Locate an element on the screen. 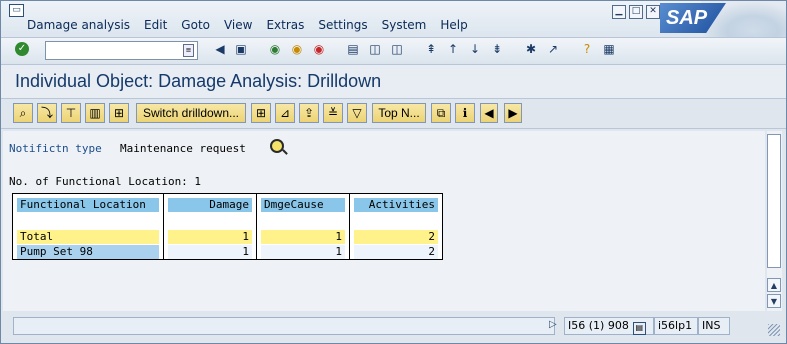 The height and width of the screenshot is (344, 787). menu-damage-analysis: Damage analysis is located at coordinates (78, 25).